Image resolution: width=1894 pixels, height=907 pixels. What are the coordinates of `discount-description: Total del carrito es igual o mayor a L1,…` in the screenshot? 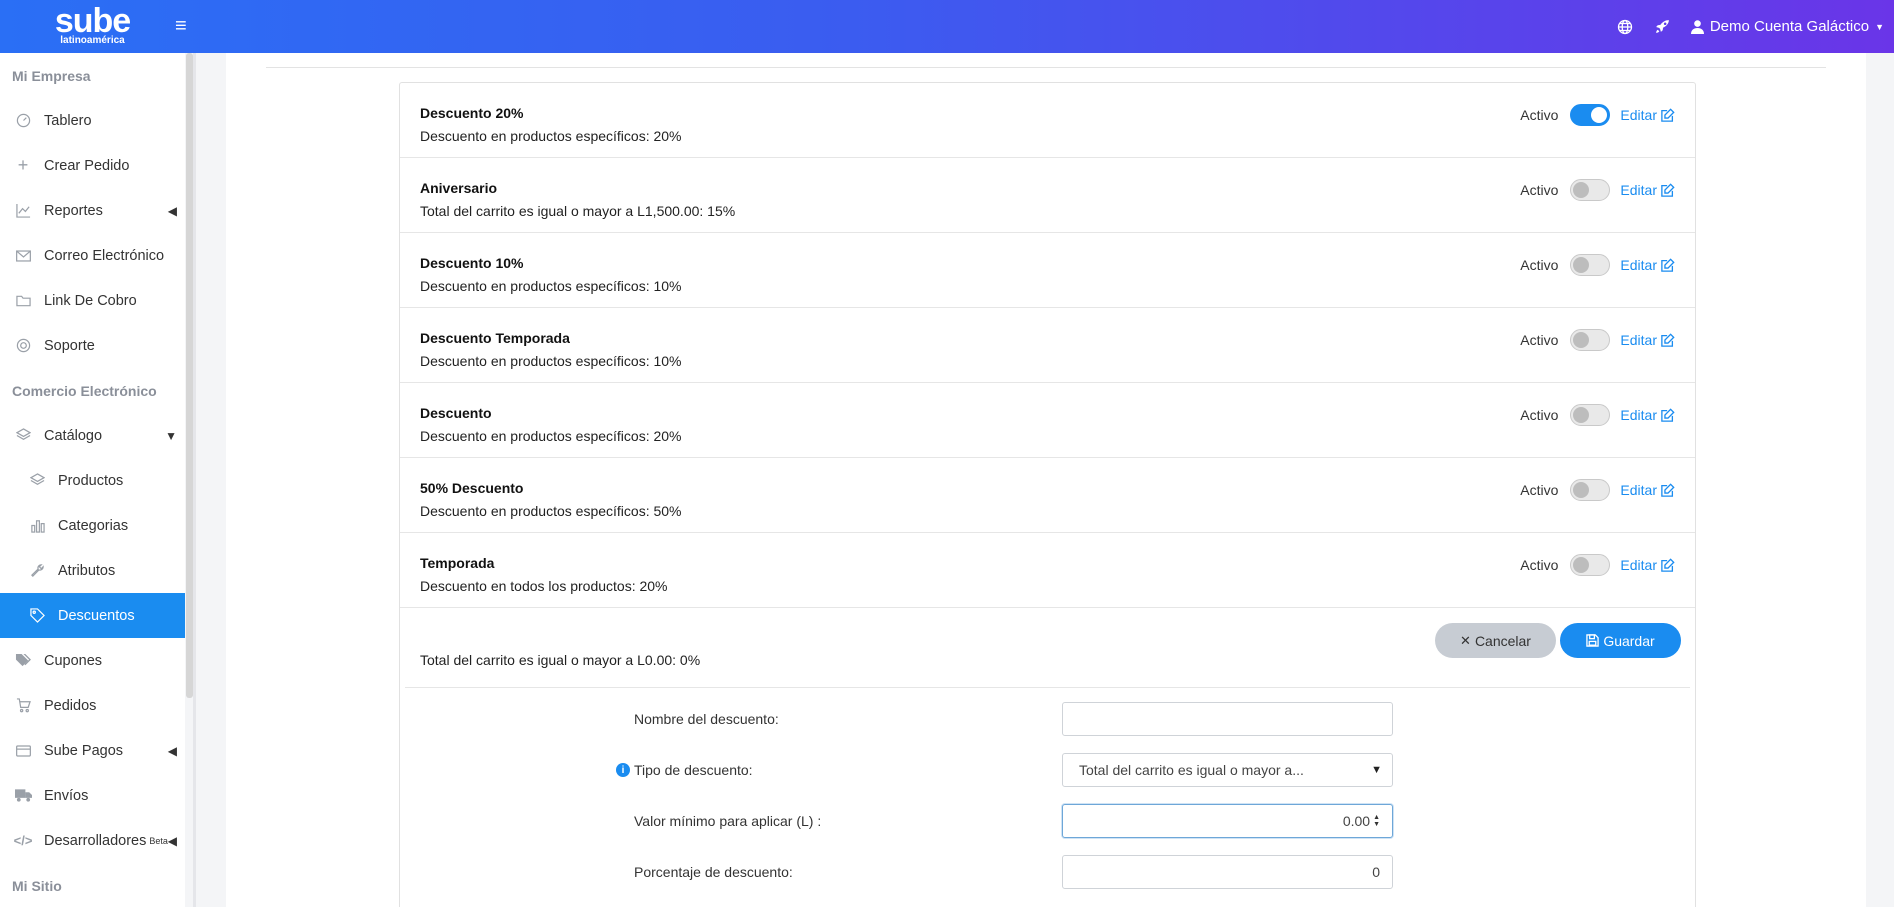 It's located at (578, 211).